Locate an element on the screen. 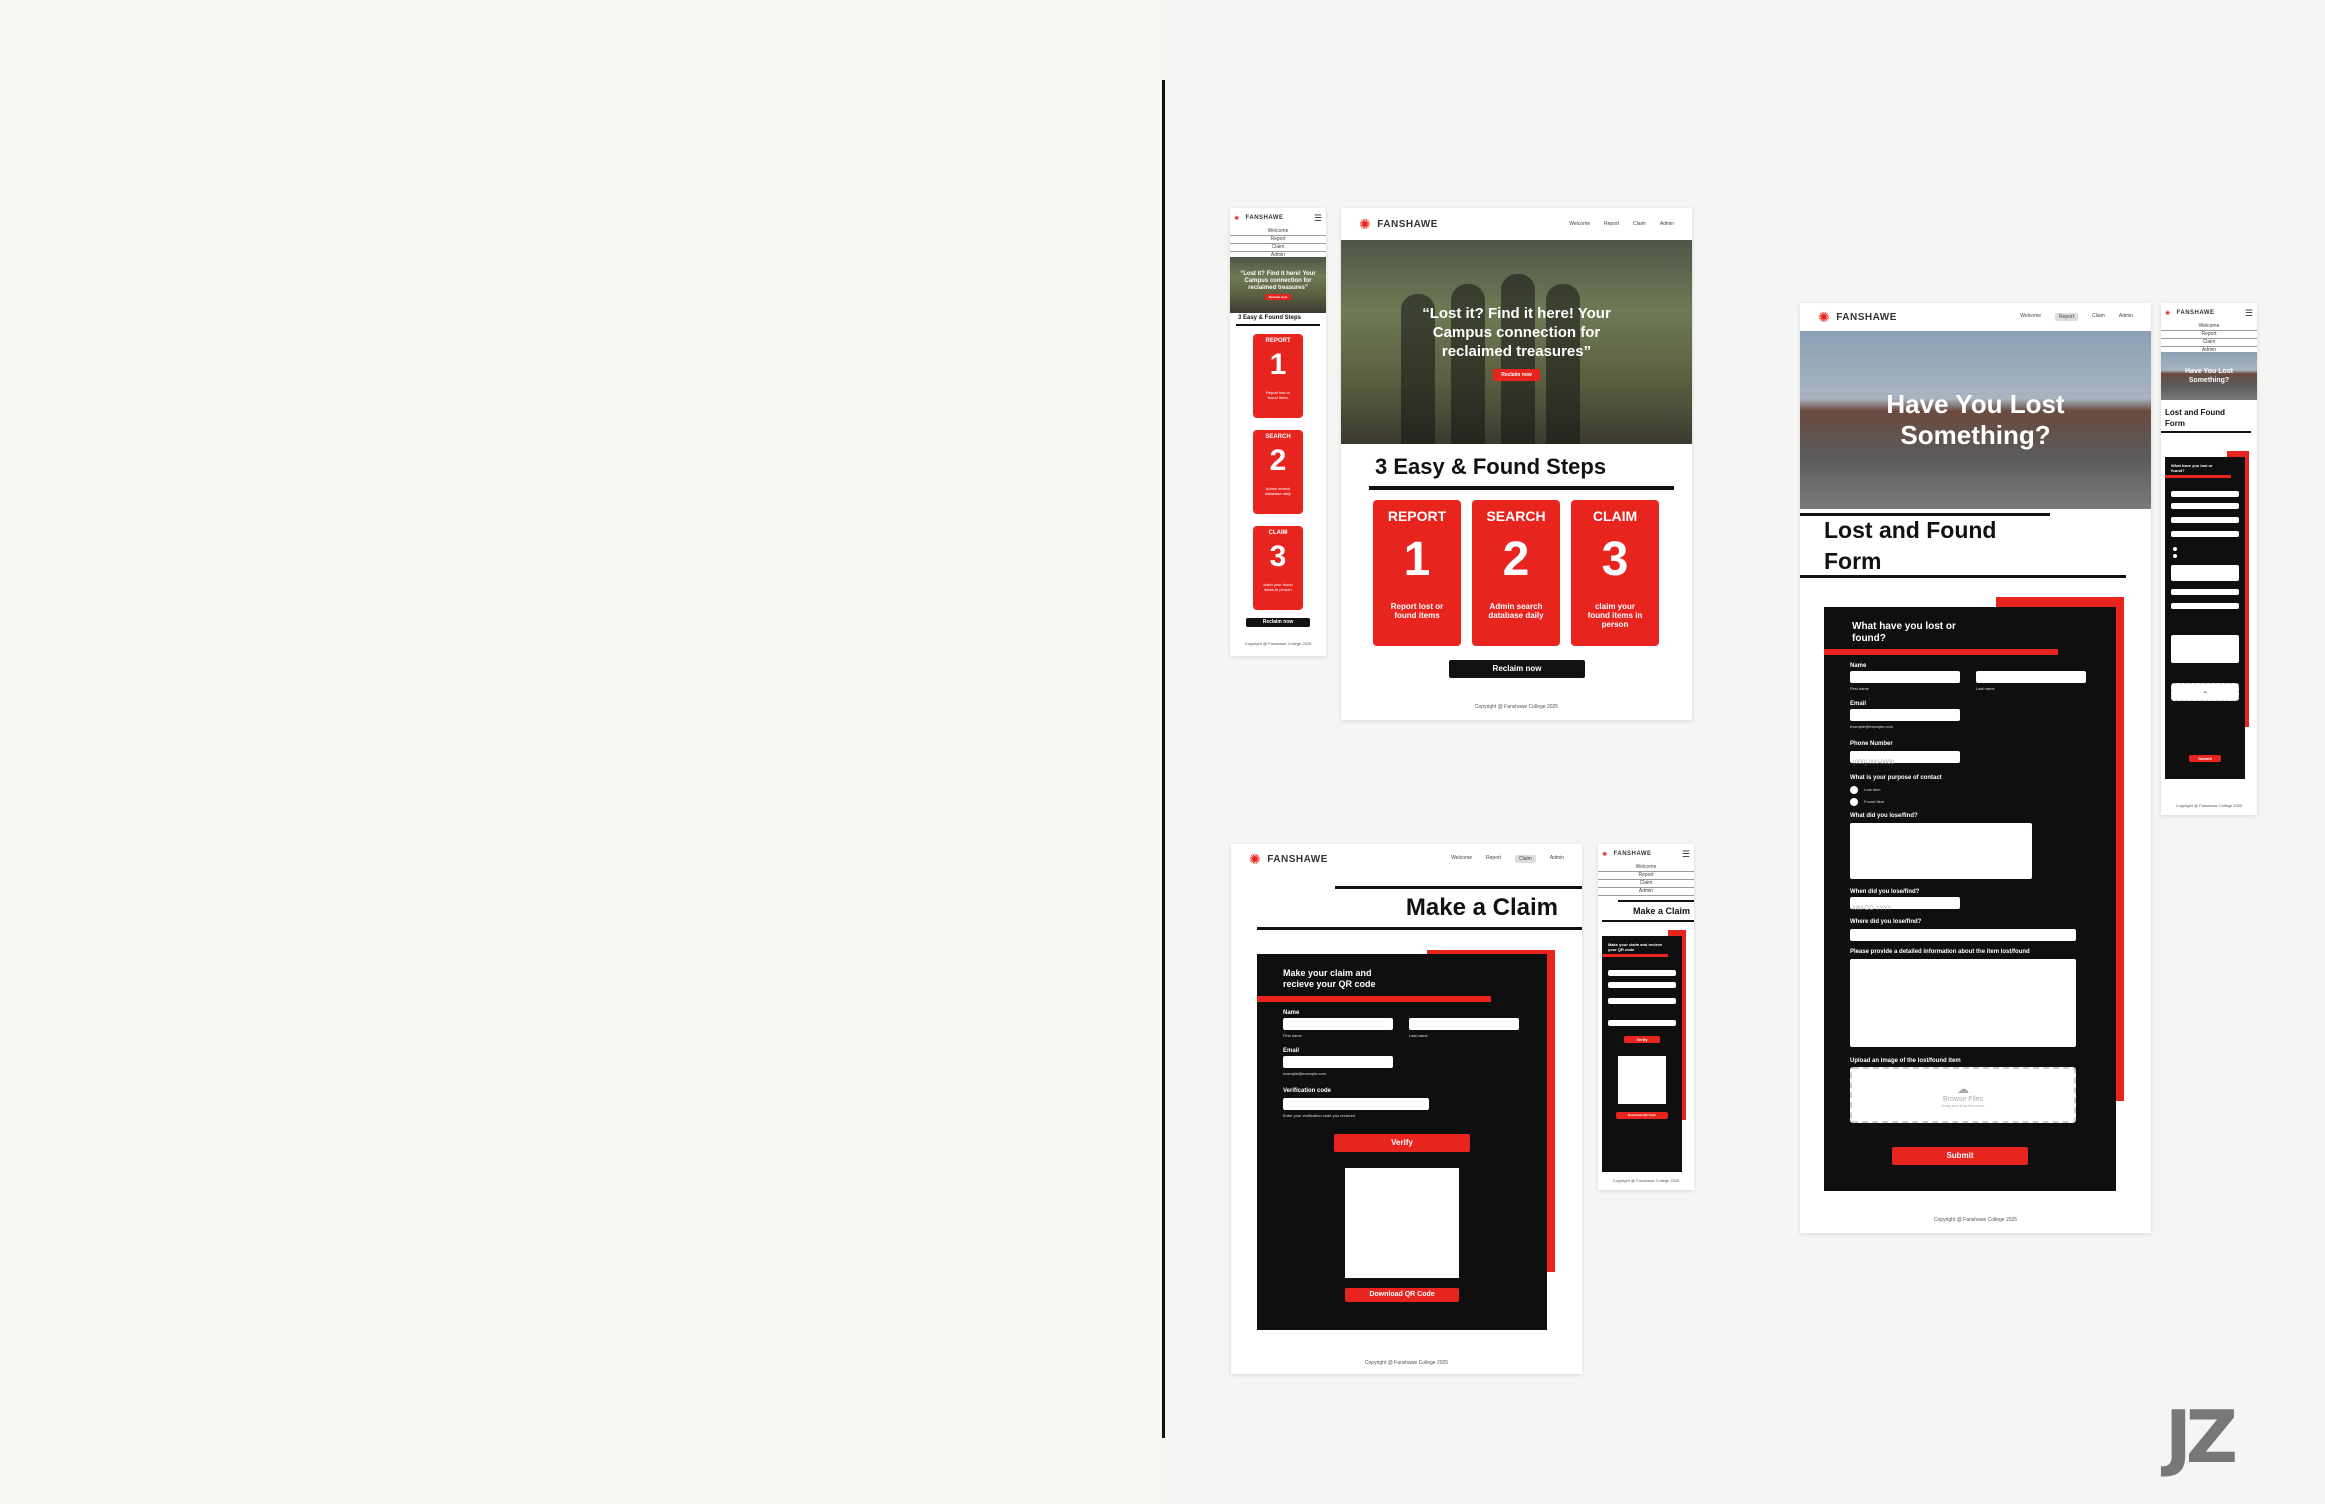 The width and height of the screenshot is (2325, 1504). step-card-search: SEARCH 2 Admin search database daily is located at coordinates (1278, 472).